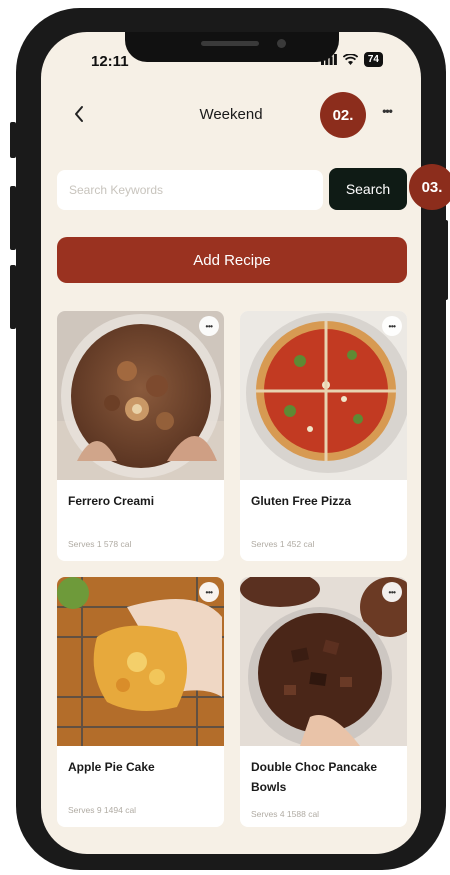 The height and width of the screenshot is (875, 450). Describe the element at coordinates (232, 260) in the screenshot. I see `add-recipe-button: Add Recipe` at that location.